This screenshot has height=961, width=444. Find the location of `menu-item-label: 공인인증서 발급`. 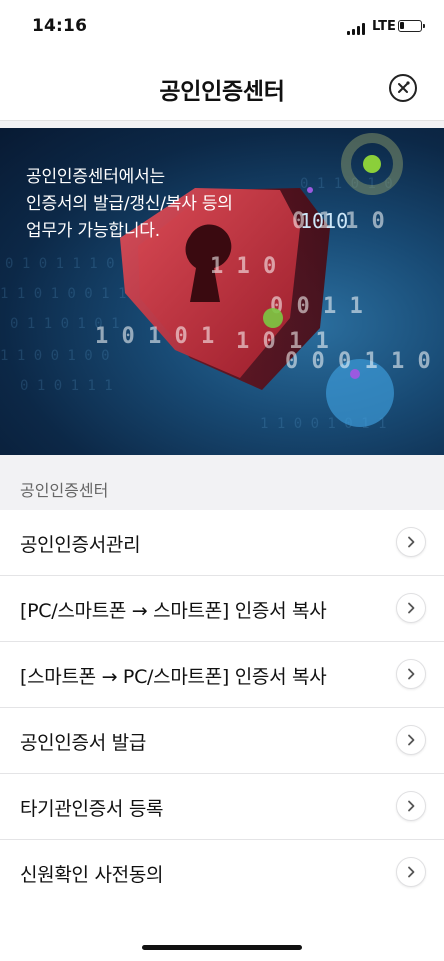

menu-item-label: 공인인증서 발급 is located at coordinates (83, 743).